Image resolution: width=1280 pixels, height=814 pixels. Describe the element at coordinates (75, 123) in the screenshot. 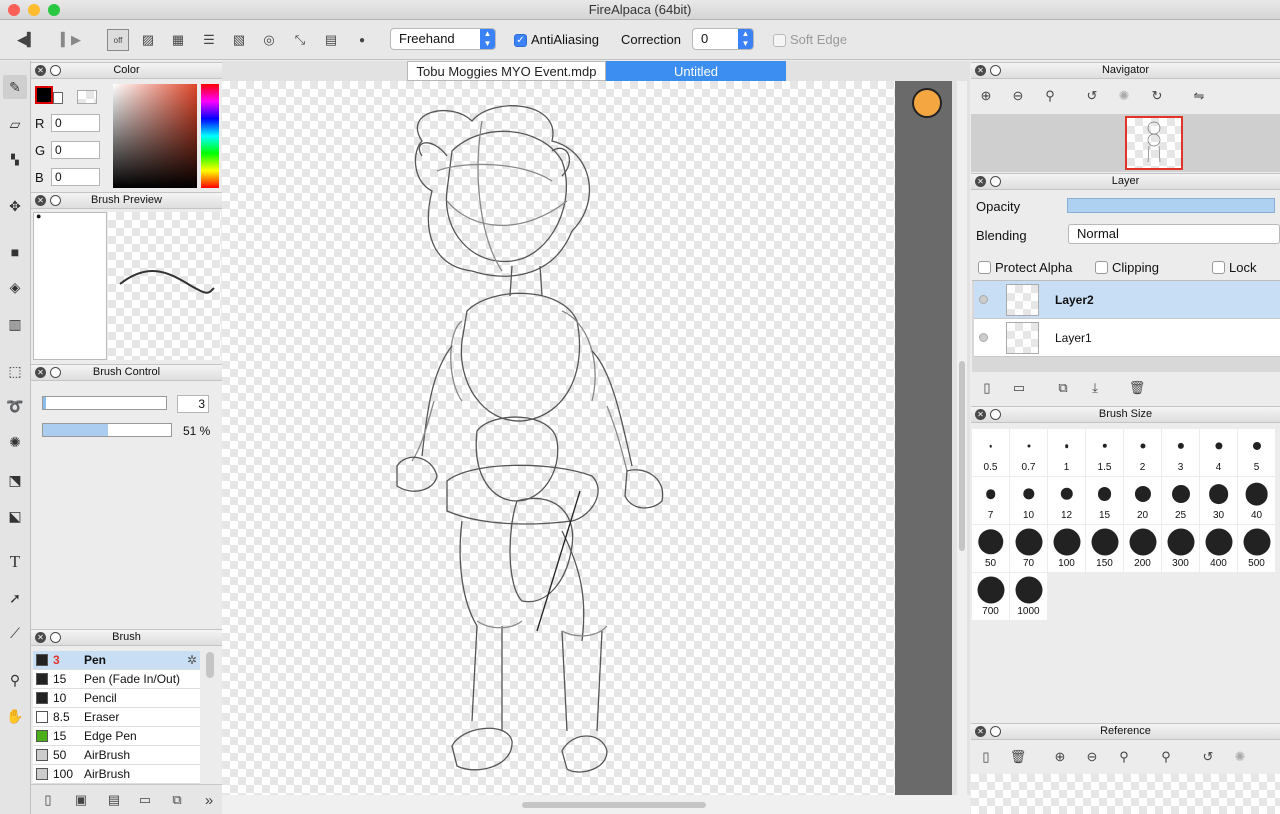

I see `r-field: 0` at that location.